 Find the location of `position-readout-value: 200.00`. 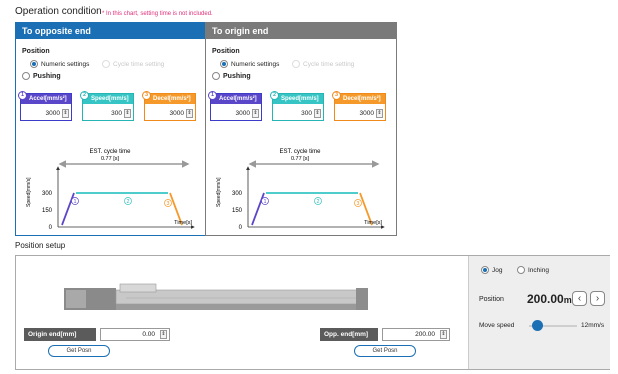

position-readout-value: 200.00 is located at coordinates (545, 299).